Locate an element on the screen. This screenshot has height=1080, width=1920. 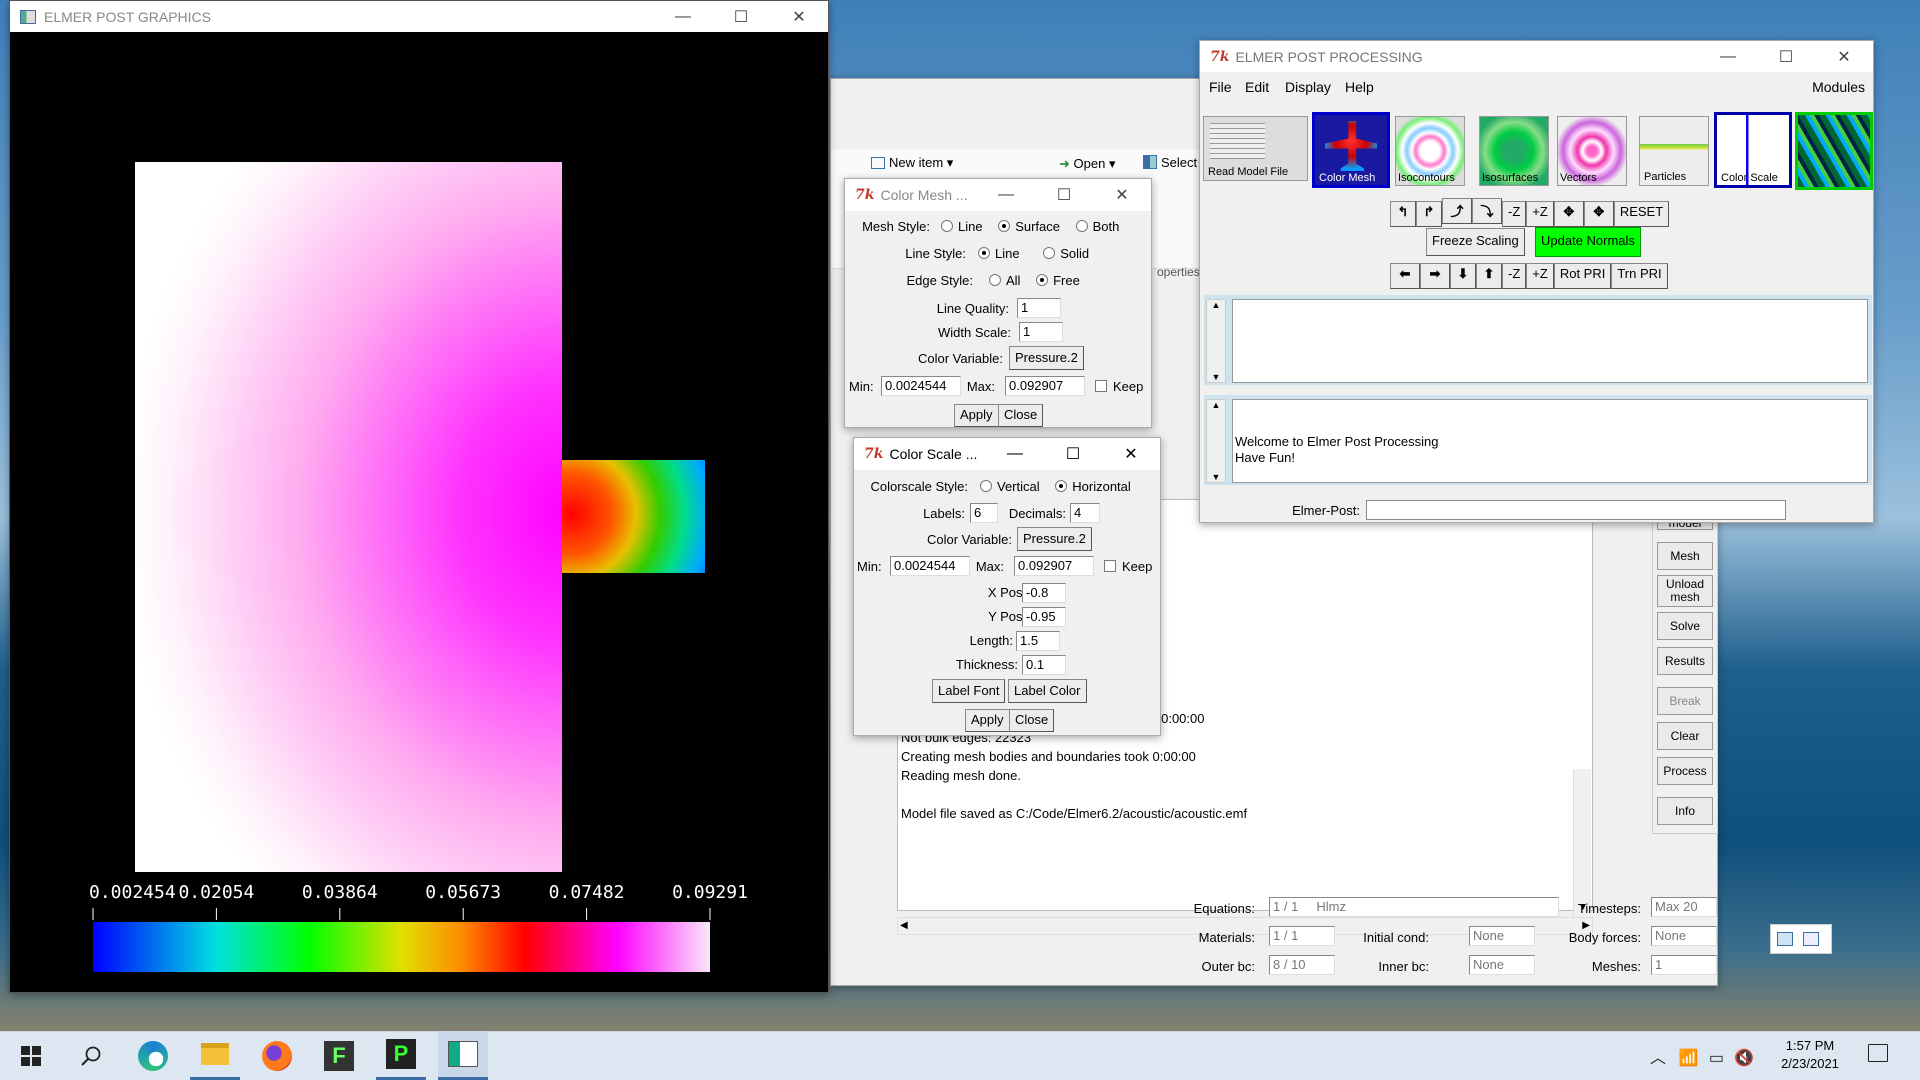
select-button: Select is located at coordinates (1170, 162).